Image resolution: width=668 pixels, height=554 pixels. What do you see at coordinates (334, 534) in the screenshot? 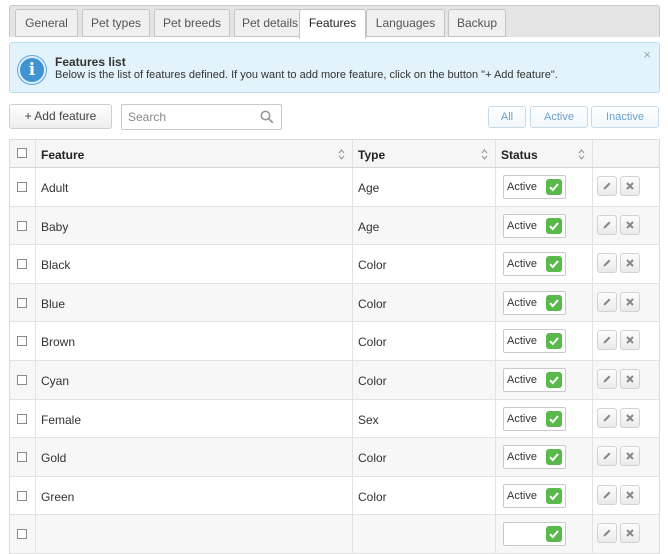
I see `table-row` at bounding box center [334, 534].